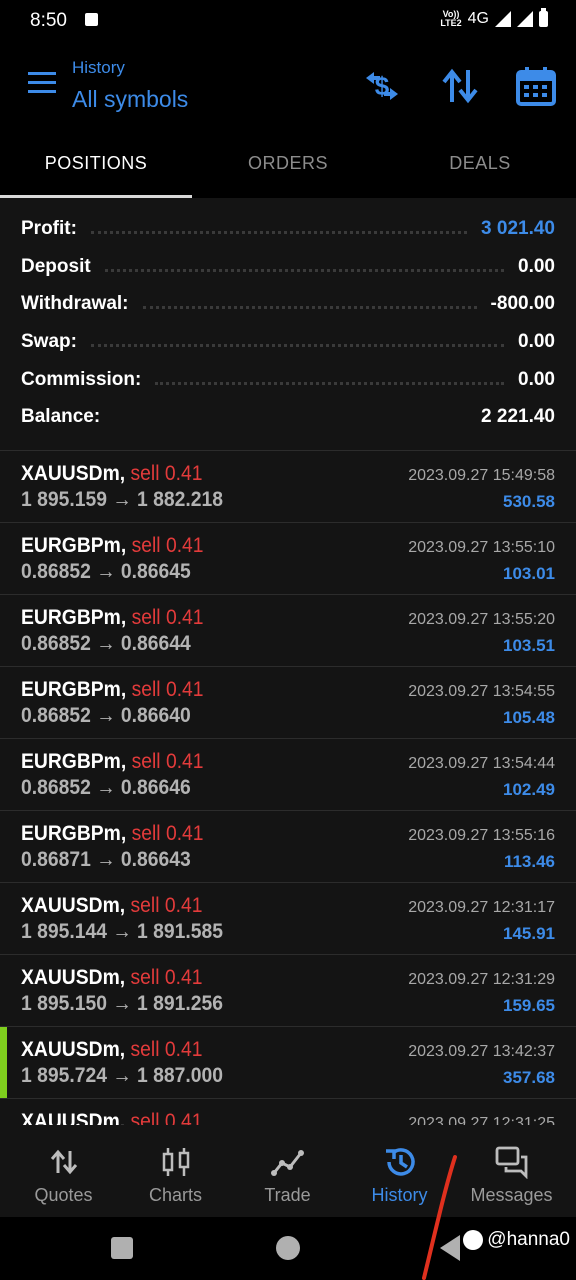  Describe the element at coordinates (288, 416) in the screenshot. I see `summary-row-balance: Balance: 2 221.40` at that location.